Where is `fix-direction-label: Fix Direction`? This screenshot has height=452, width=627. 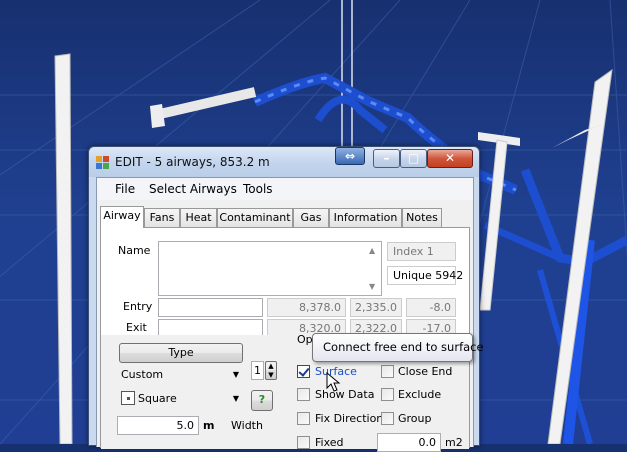 fix-direction-label: Fix Direction is located at coordinates (349, 418).